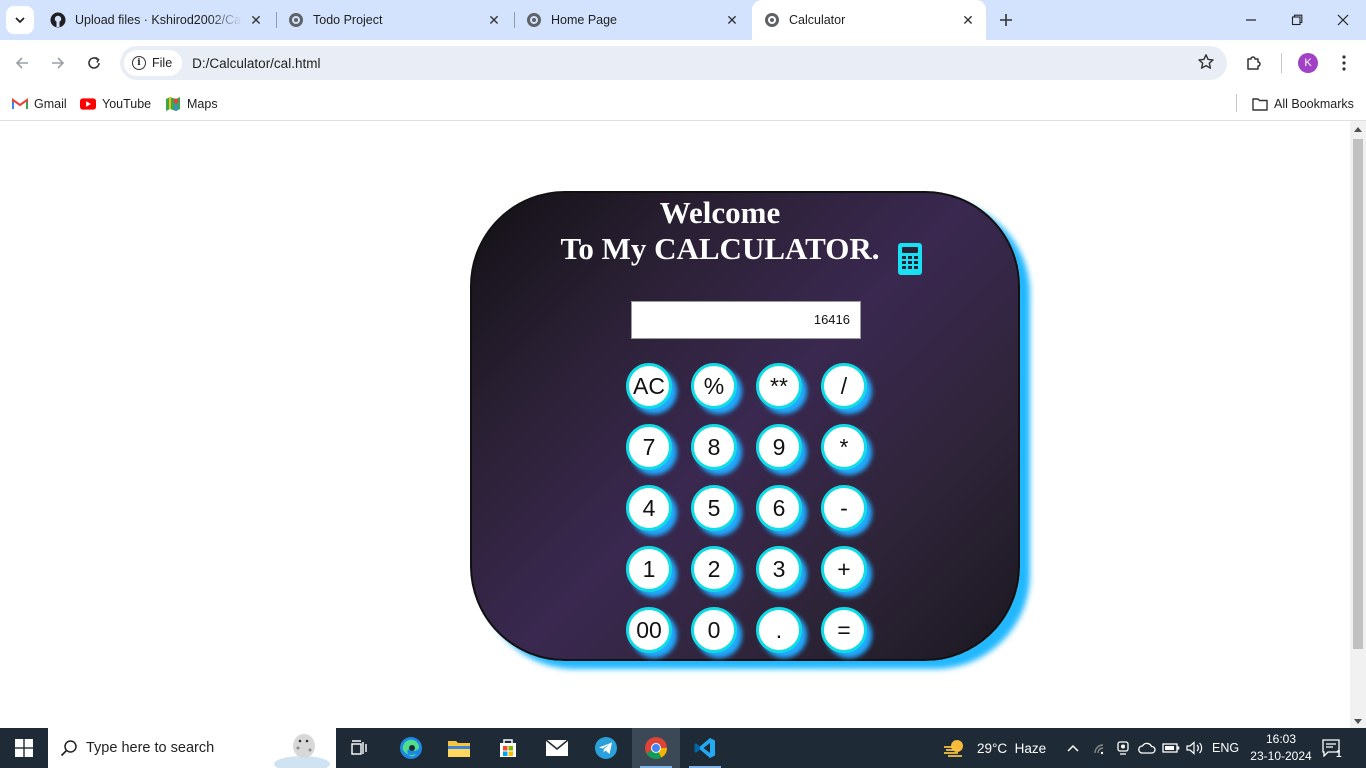 This screenshot has height=768, width=1366. What do you see at coordinates (192, 748) in the screenshot?
I see `taskbar-search-box: Type here to search` at bounding box center [192, 748].